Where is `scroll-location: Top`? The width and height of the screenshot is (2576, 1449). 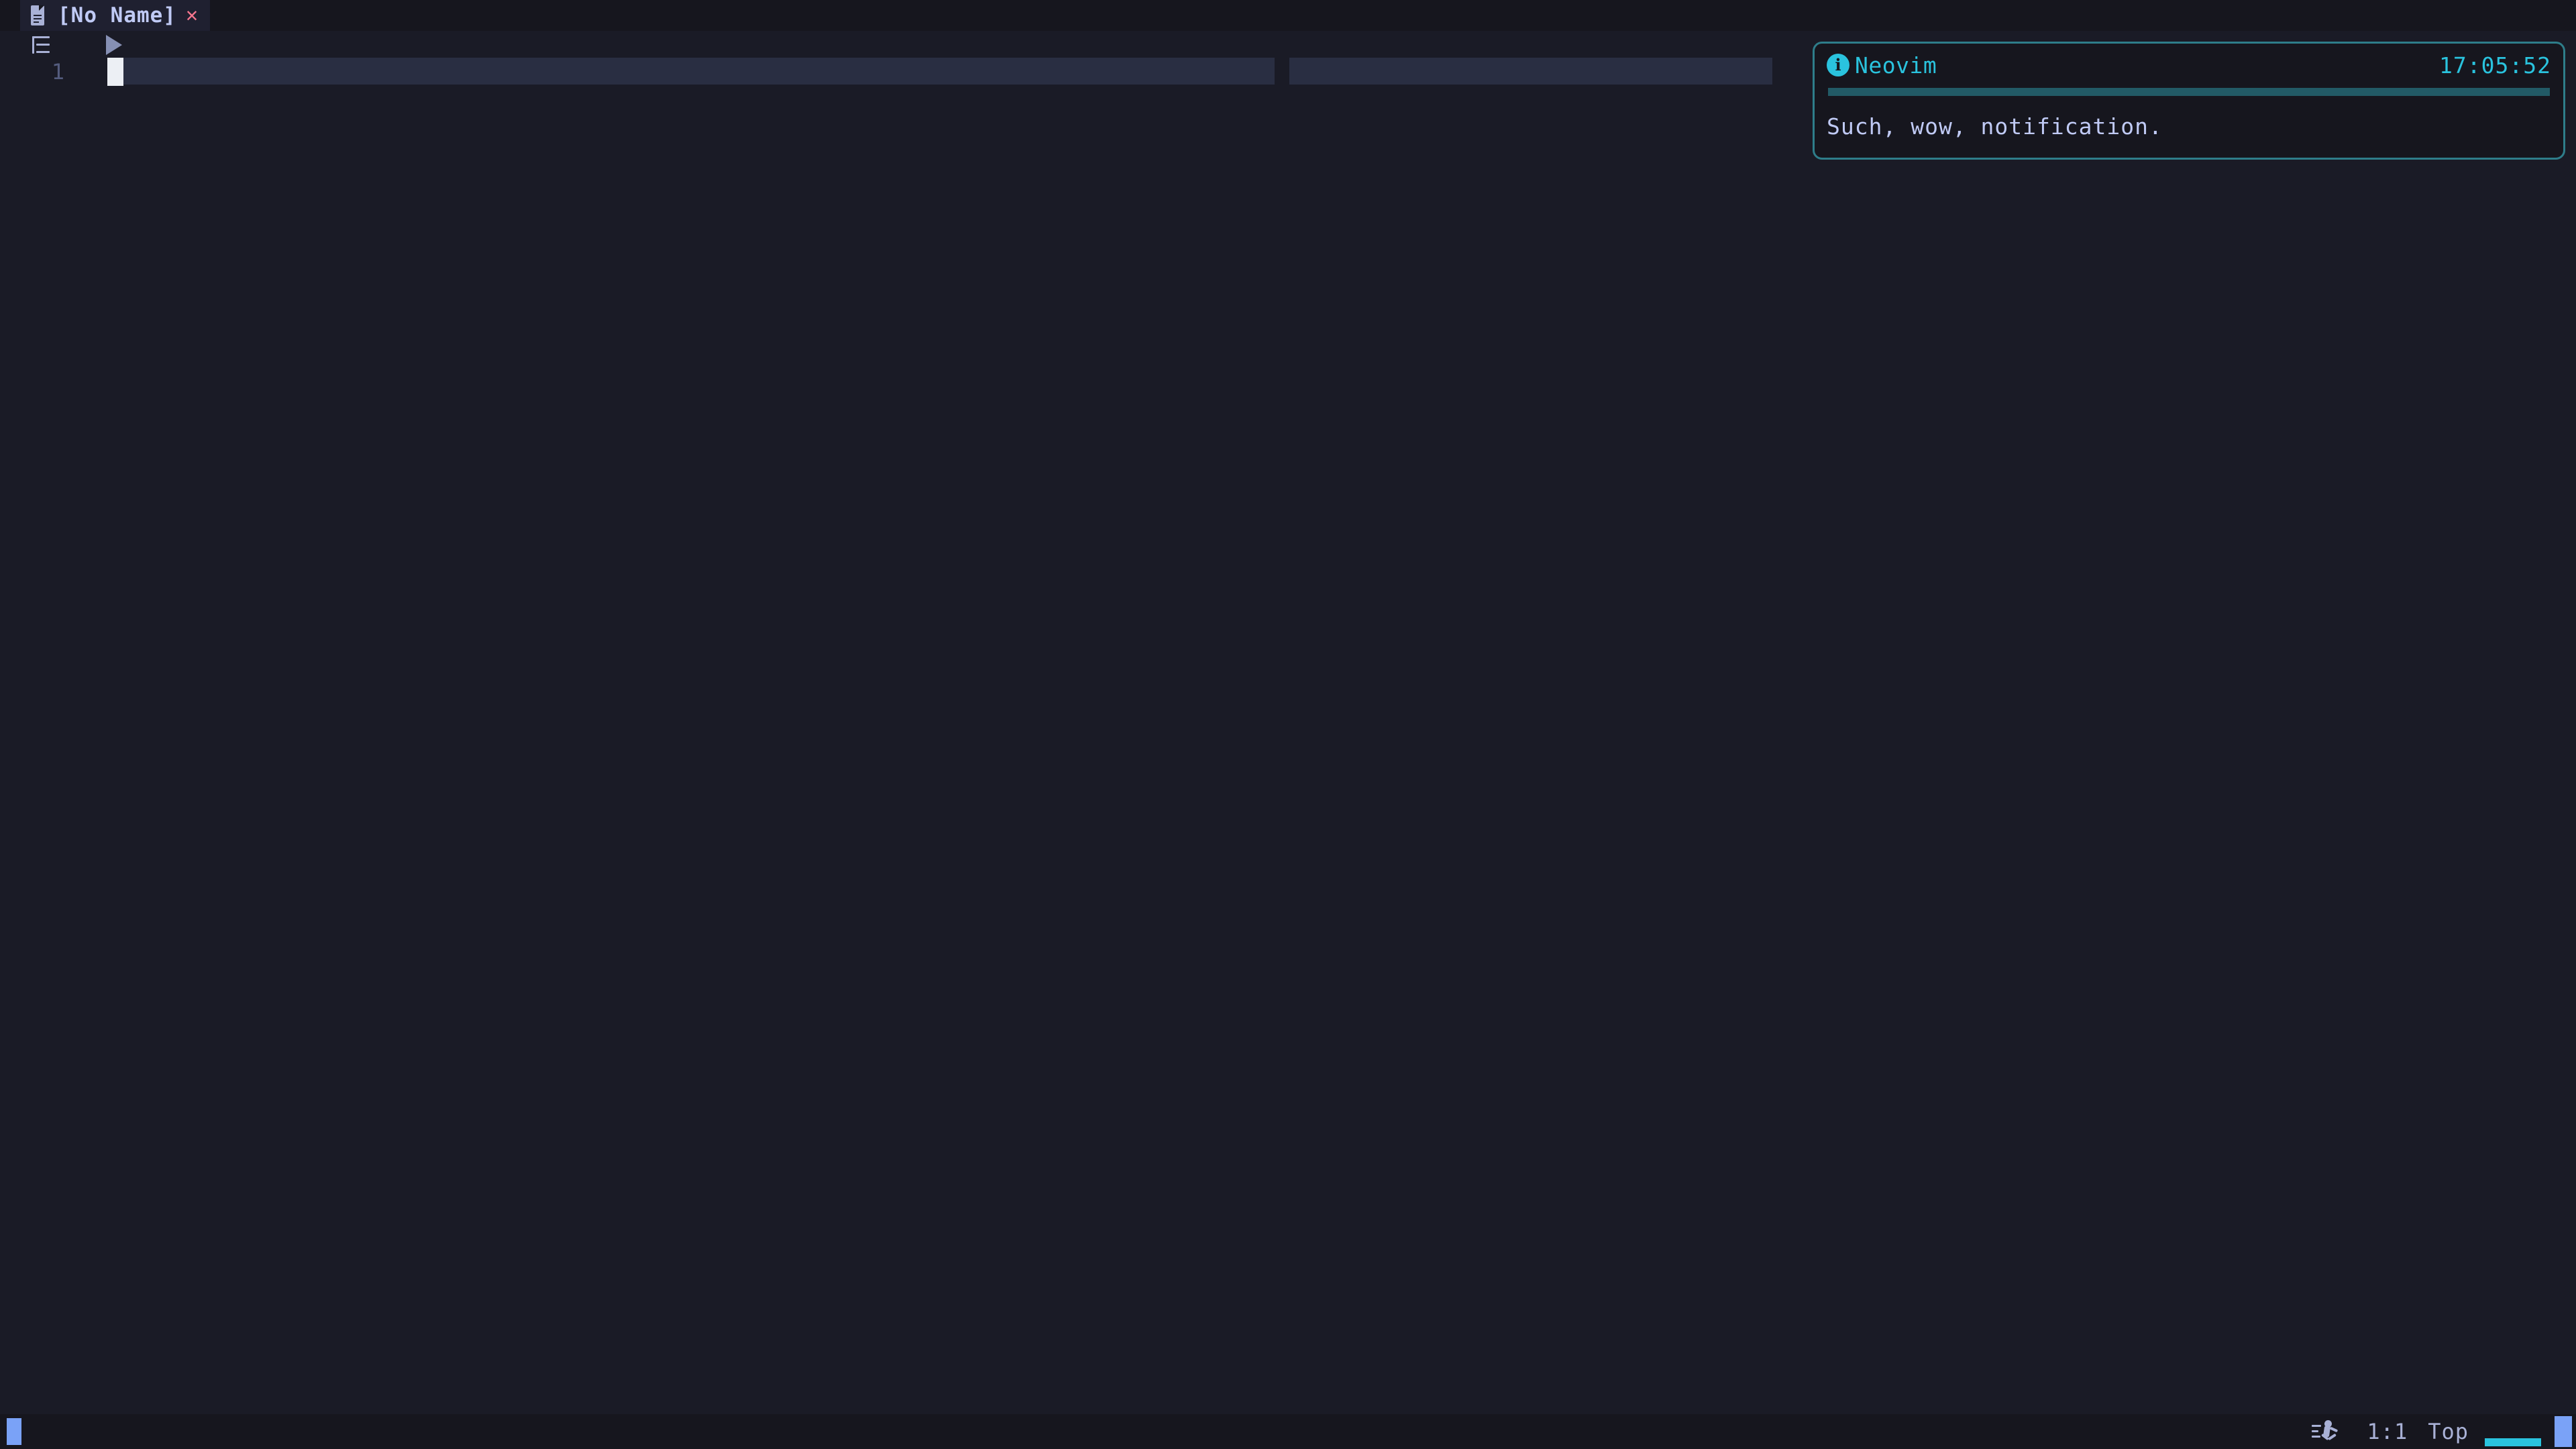
scroll-location: Top is located at coordinates (2448, 1431).